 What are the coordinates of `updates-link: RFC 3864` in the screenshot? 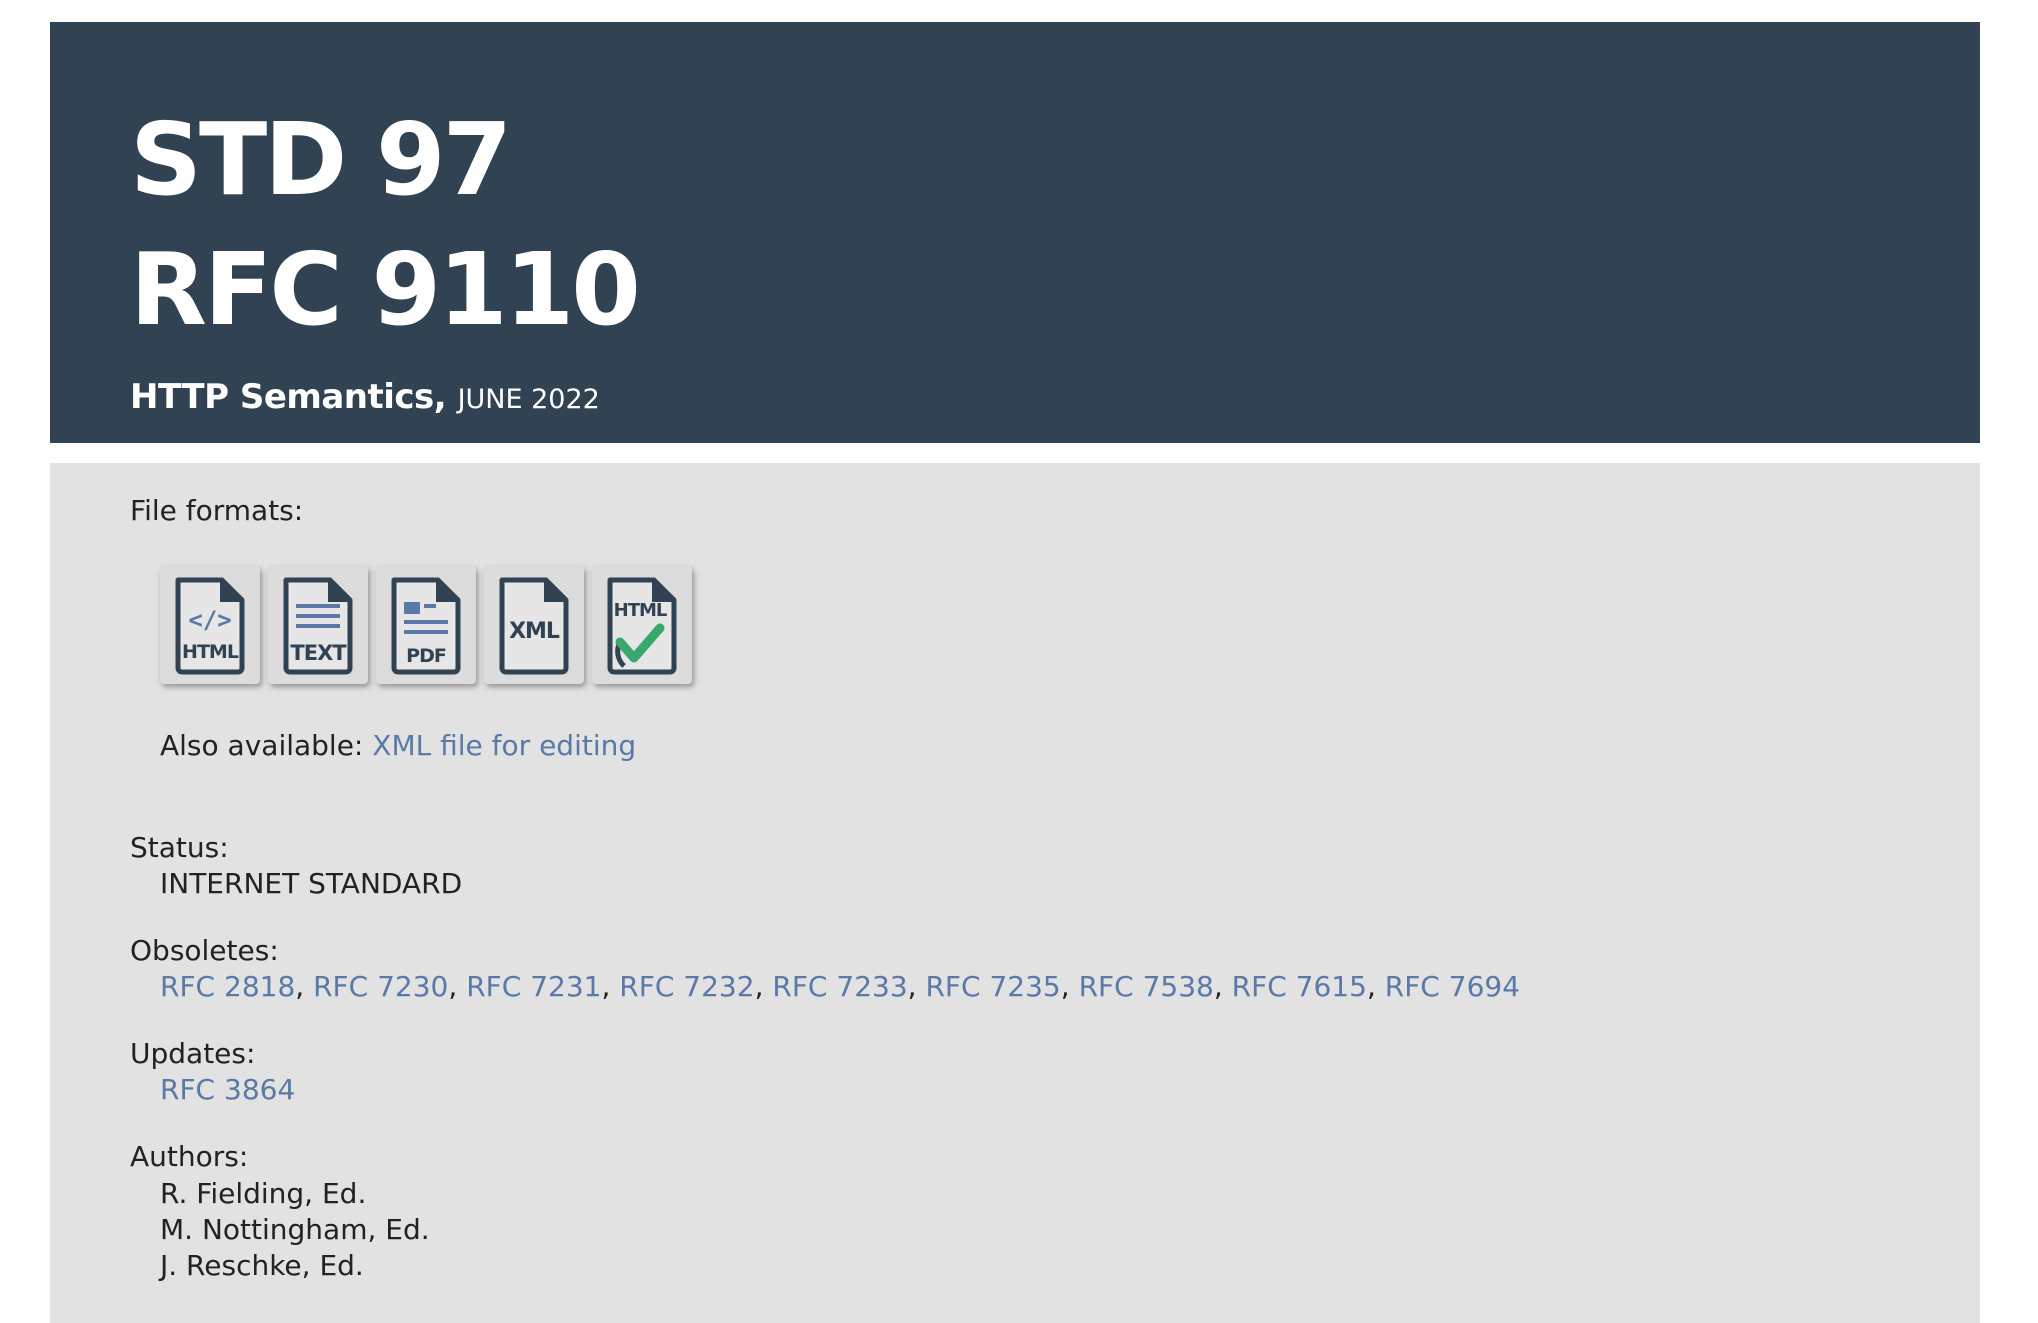 It's located at (227, 1089).